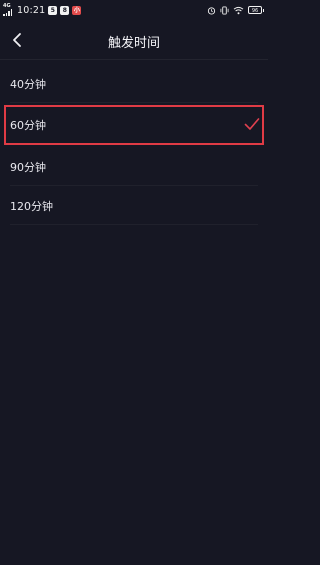  Describe the element at coordinates (134, 83) in the screenshot. I see `option-40-min: 40分钟` at that location.